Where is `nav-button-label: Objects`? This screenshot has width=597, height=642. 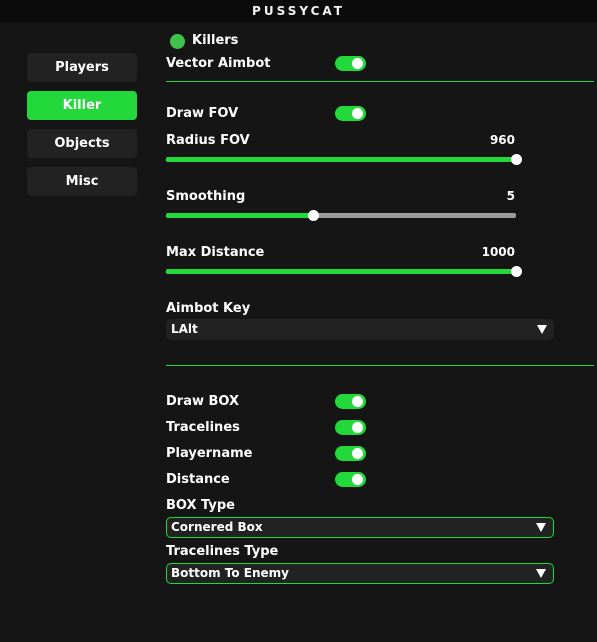 nav-button-label: Objects is located at coordinates (82, 143).